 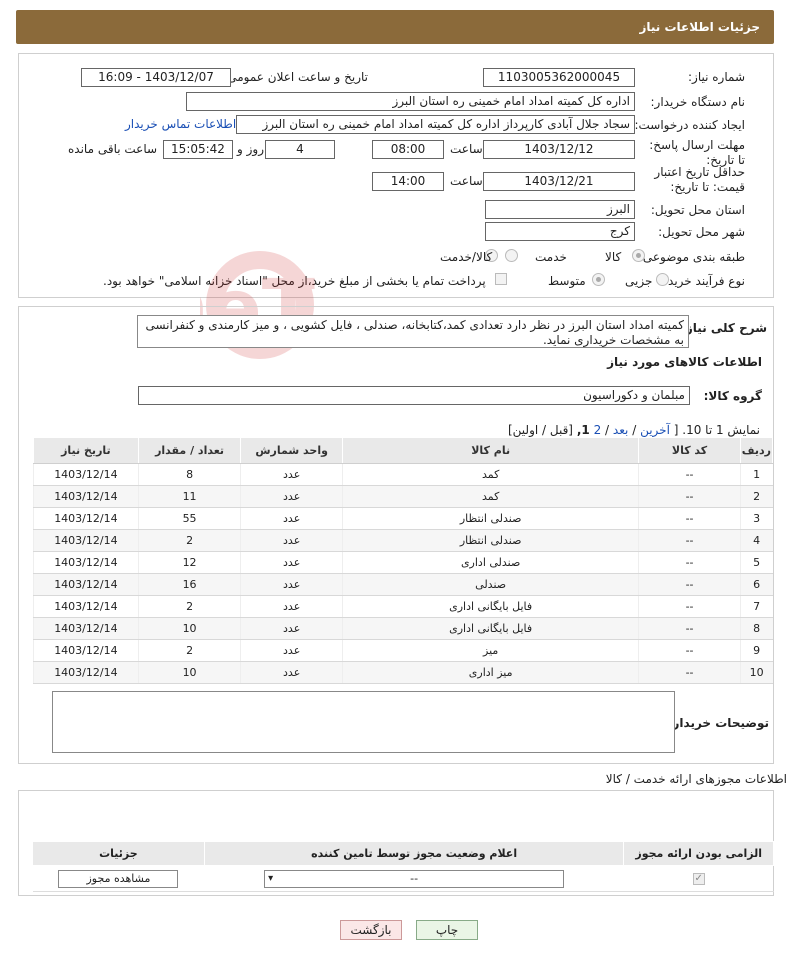 I want to click on goods-group-label: گروه کالا:, so click(x=732, y=396).